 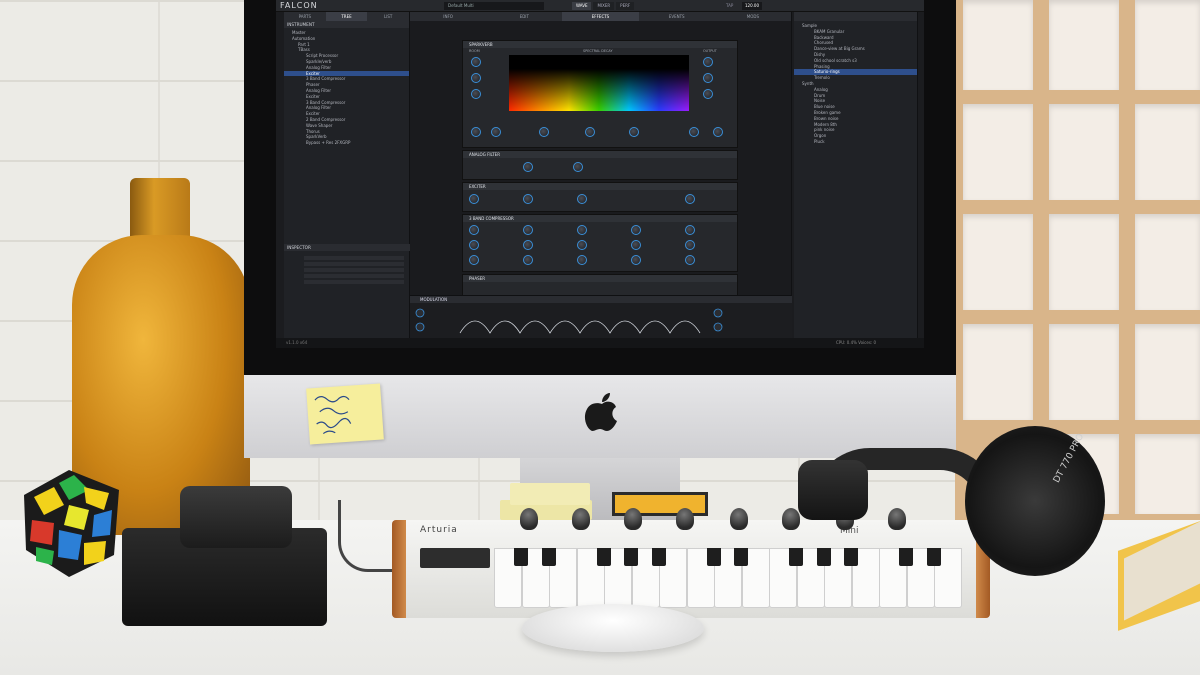 What do you see at coordinates (524, 16) in the screenshot?
I see `tab-edit: EDIT` at bounding box center [524, 16].